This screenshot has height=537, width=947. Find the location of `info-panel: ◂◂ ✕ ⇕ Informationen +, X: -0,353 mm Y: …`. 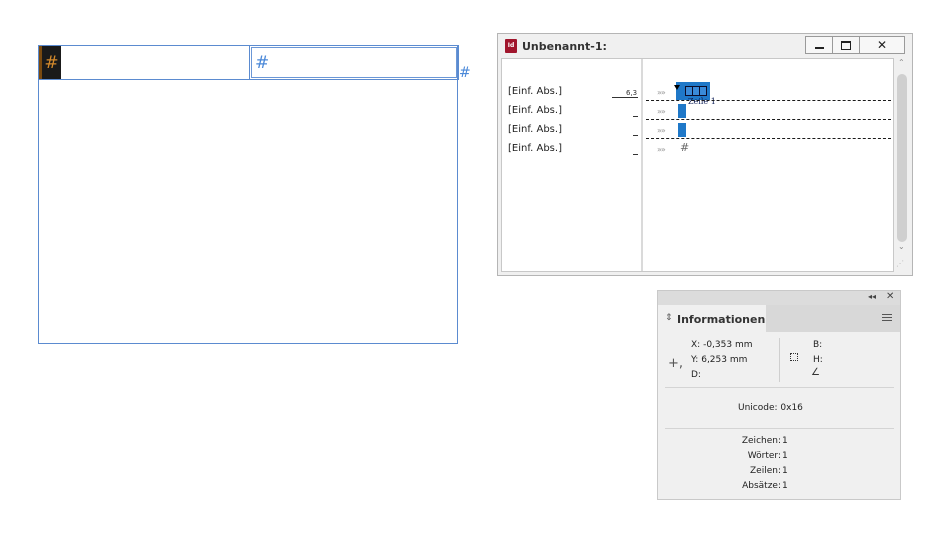

info-panel: ◂◂ ✕ ⇕ Informationen +, X: -0,353 mm Y: … is located at coordinates (779, 395).